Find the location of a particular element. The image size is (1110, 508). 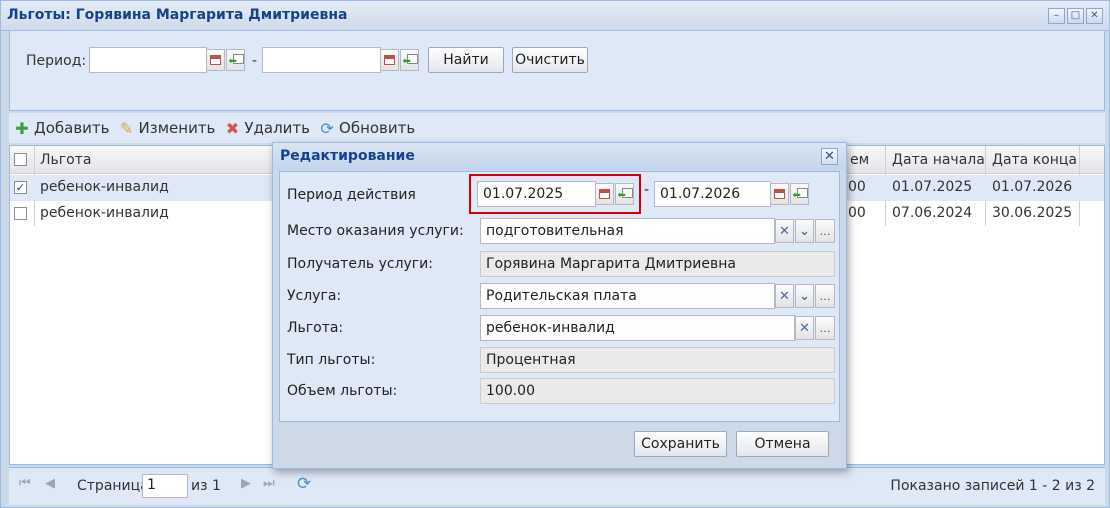

select-all-checkbox is located at coordinates (20, 159).